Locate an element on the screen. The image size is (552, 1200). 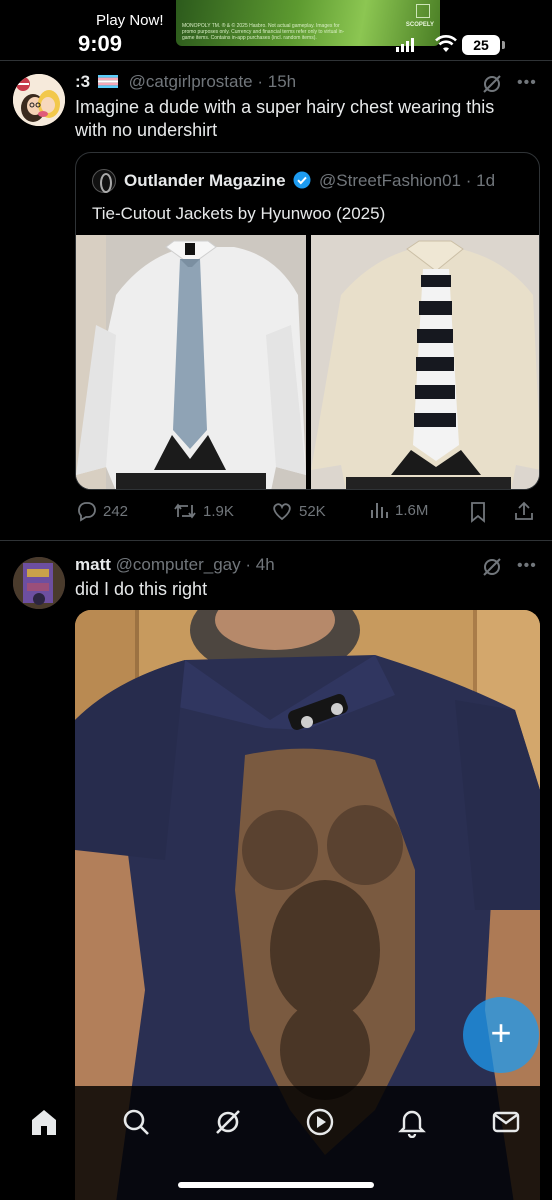
white-jacket-photo is located at coordinates (191, 362).